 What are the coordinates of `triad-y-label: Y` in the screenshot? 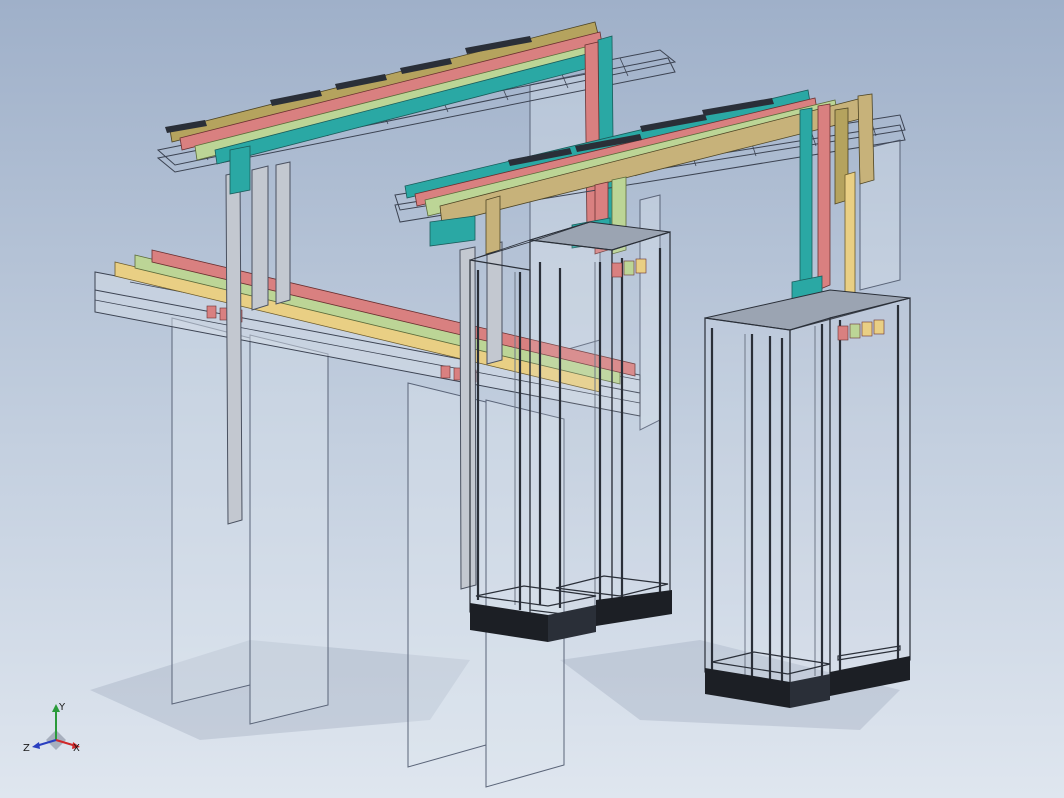 It's located at (62, 707).